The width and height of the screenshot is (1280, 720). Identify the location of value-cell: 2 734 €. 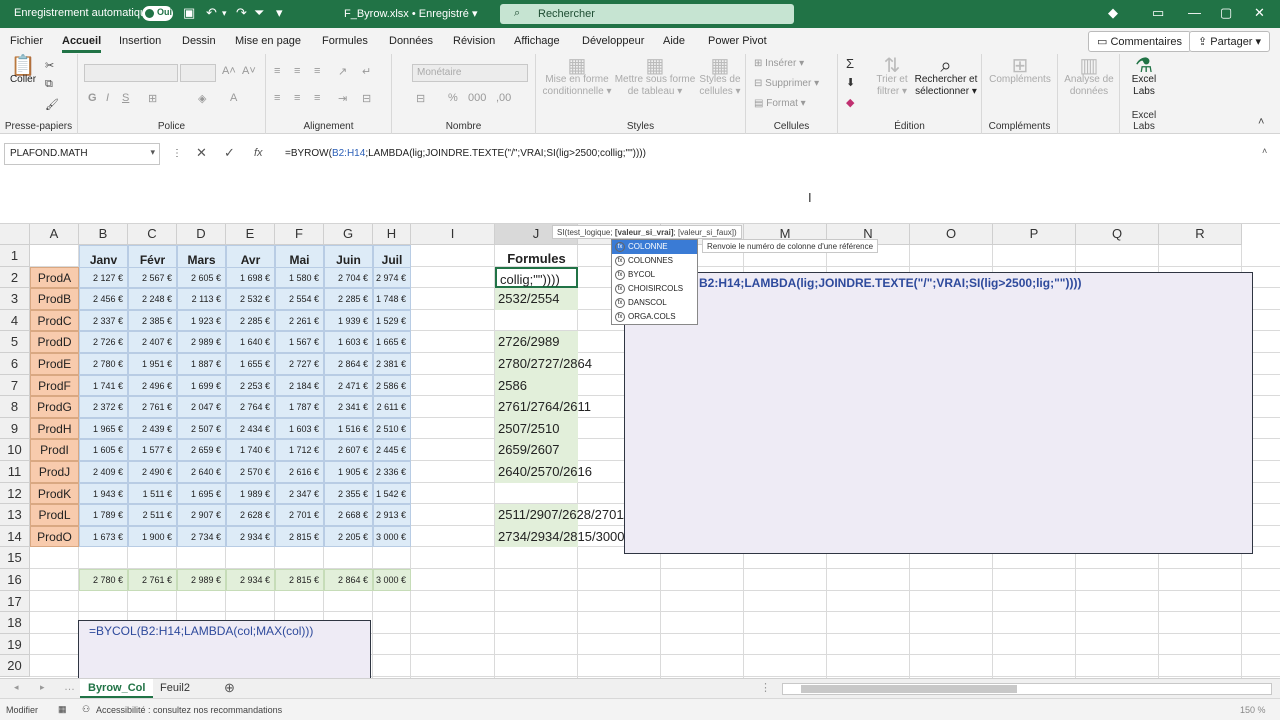
(201, 536).